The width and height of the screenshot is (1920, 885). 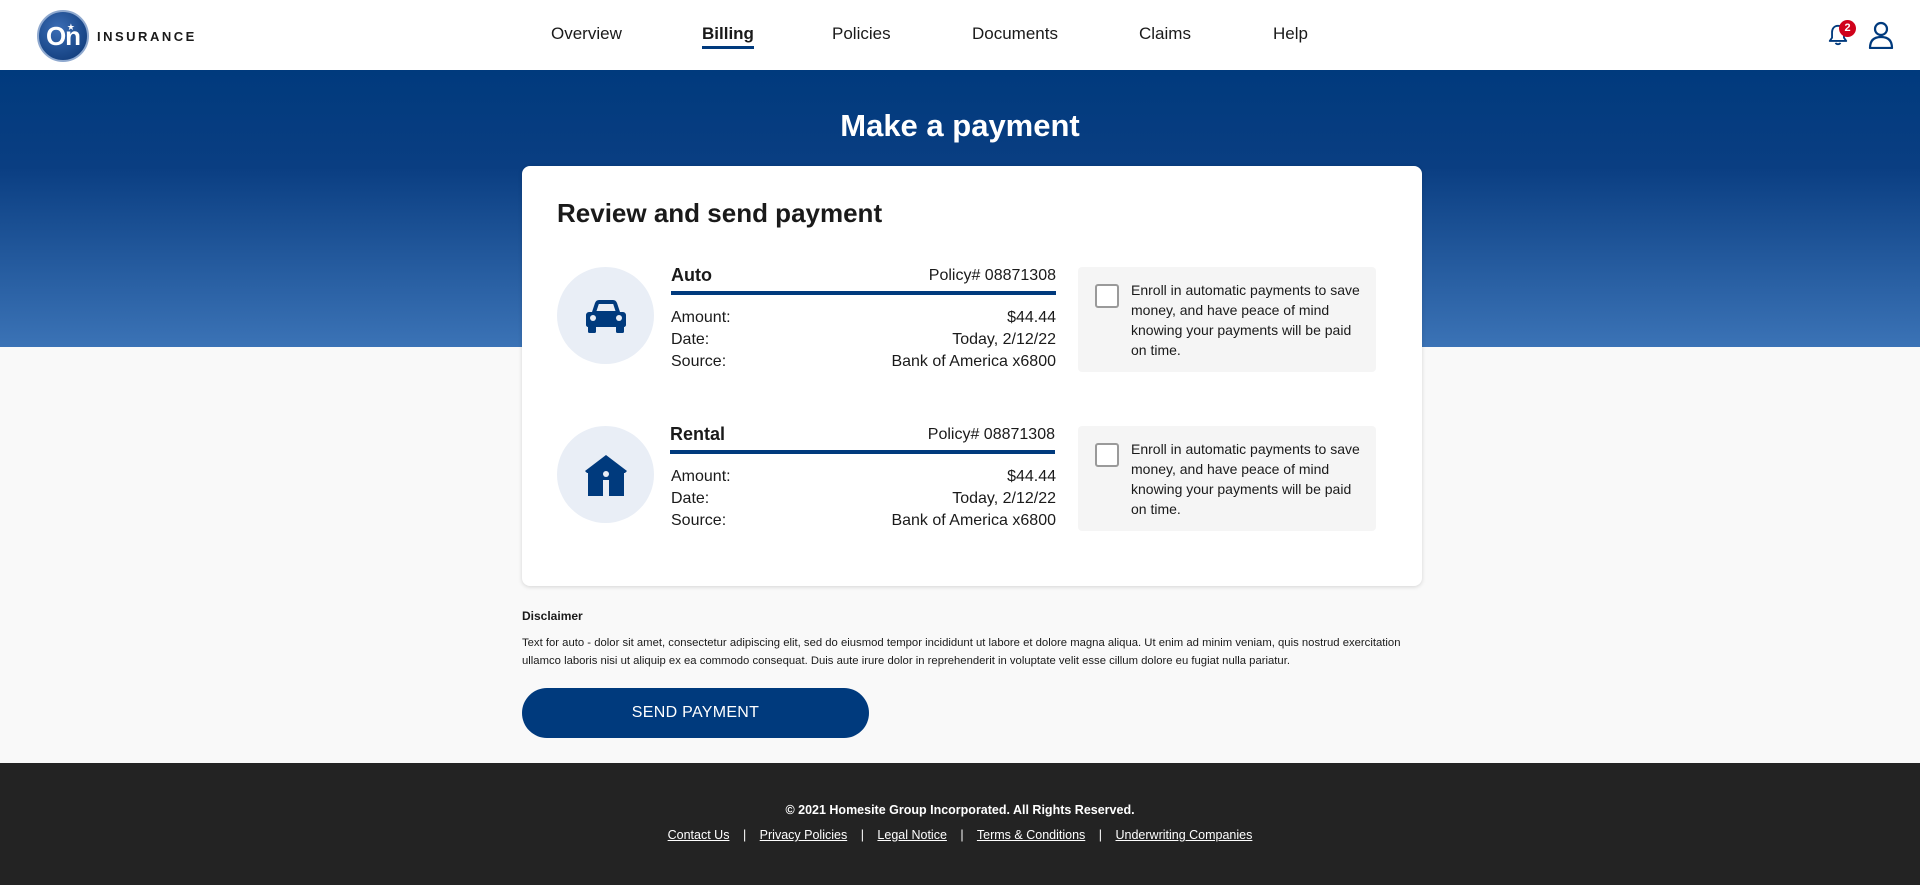 What do you see at coordinates (1290, 34) in the screenshot?
I see `nav-help: Help` at bounding box center [1290, 34].